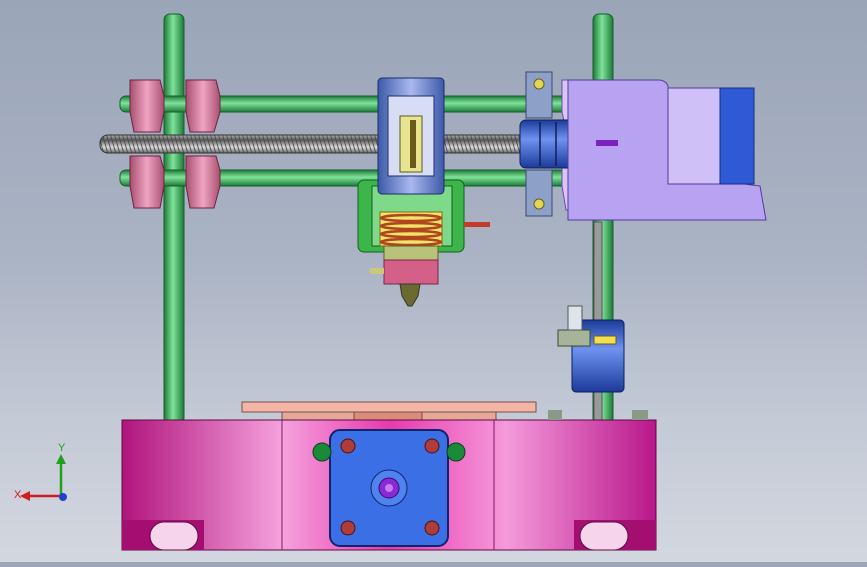 The height and width of the screenshot is (567, 867). Describe the element at coordinates (389, 412) in the screenshot. I see `build-plate` at that location.